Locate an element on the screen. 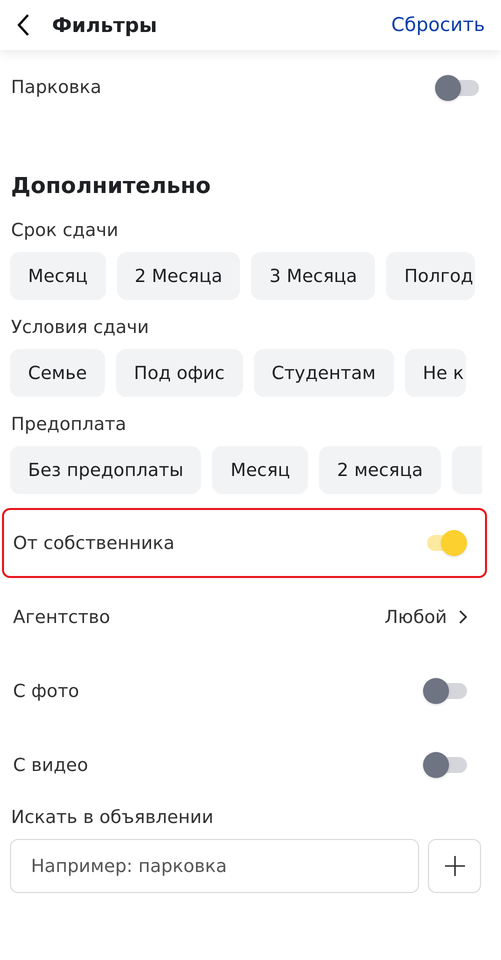  group-label: Предоплата is located at coordinates (68, 424).